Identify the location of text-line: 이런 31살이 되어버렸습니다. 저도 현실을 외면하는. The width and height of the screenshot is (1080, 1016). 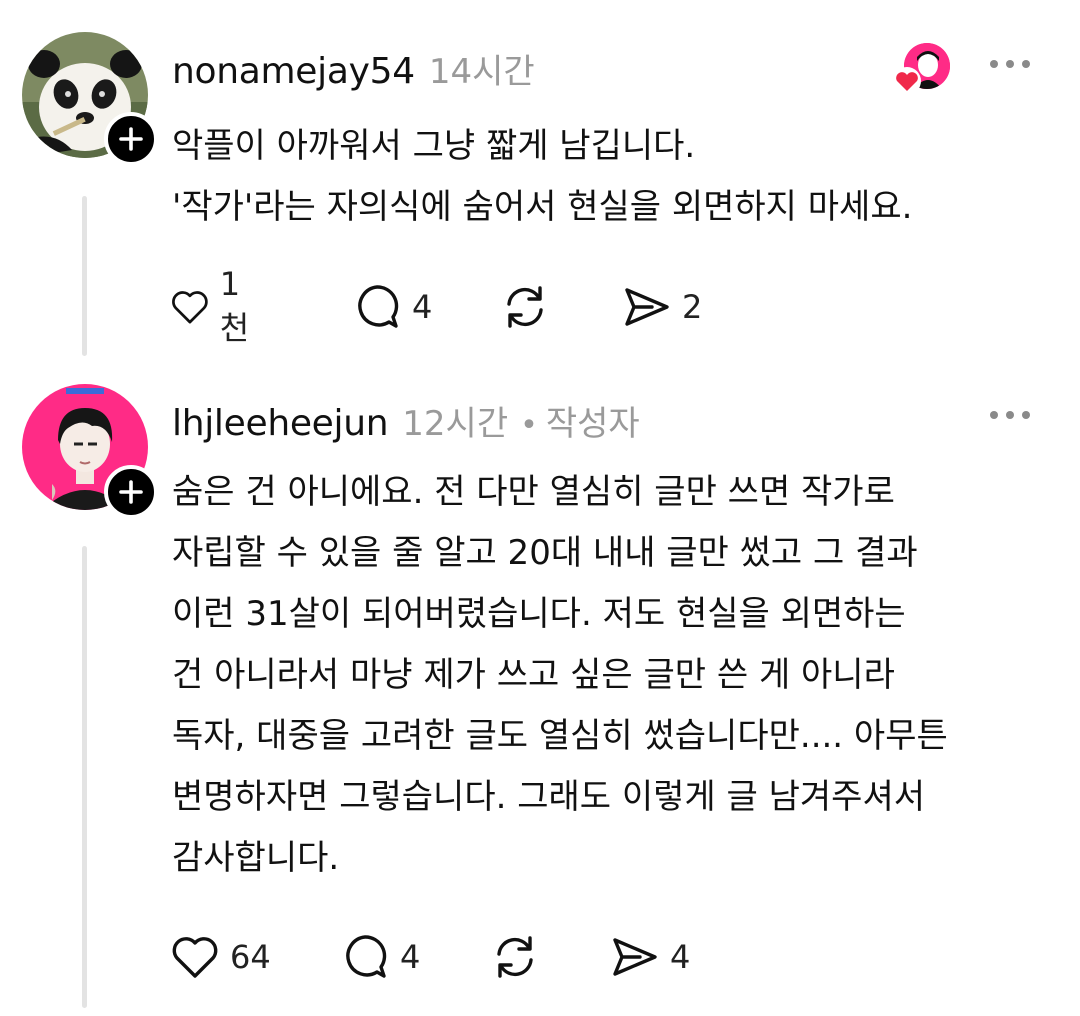
(539, 614).